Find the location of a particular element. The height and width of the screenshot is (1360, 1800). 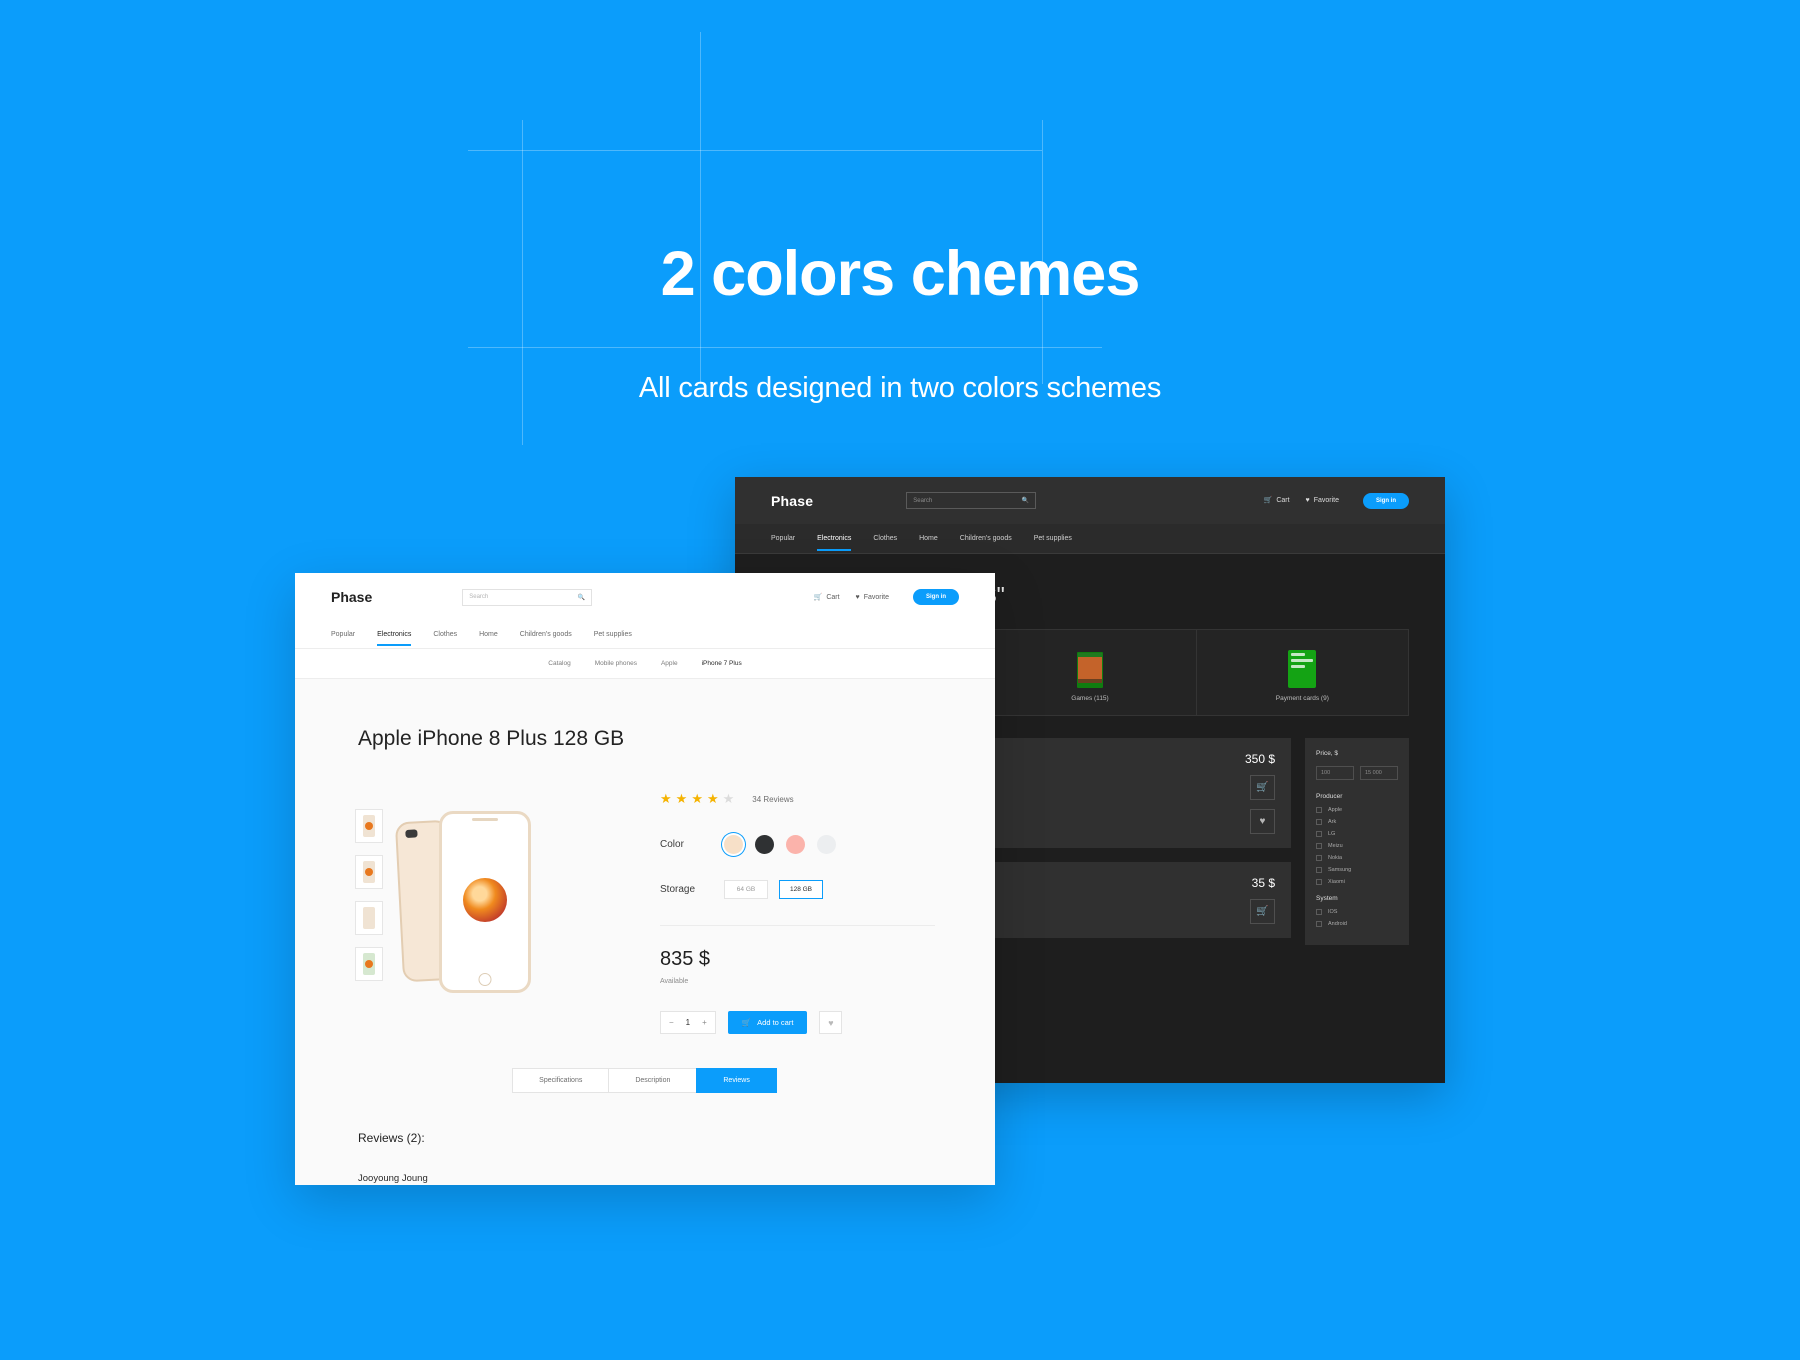

light-nav-item-electronics: Electronics is located at coordinates (394, 634).